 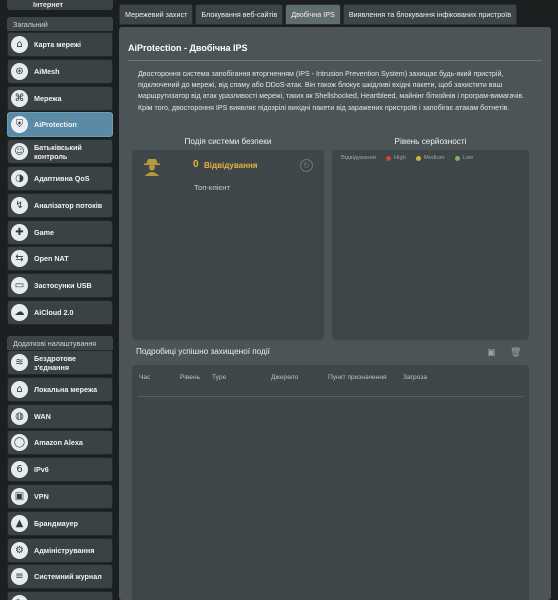 What do you see at coordinates (430, 141) in the screenshot?
I see `severity-heading: Рівень серйозності` at bounding box center [430, 141].